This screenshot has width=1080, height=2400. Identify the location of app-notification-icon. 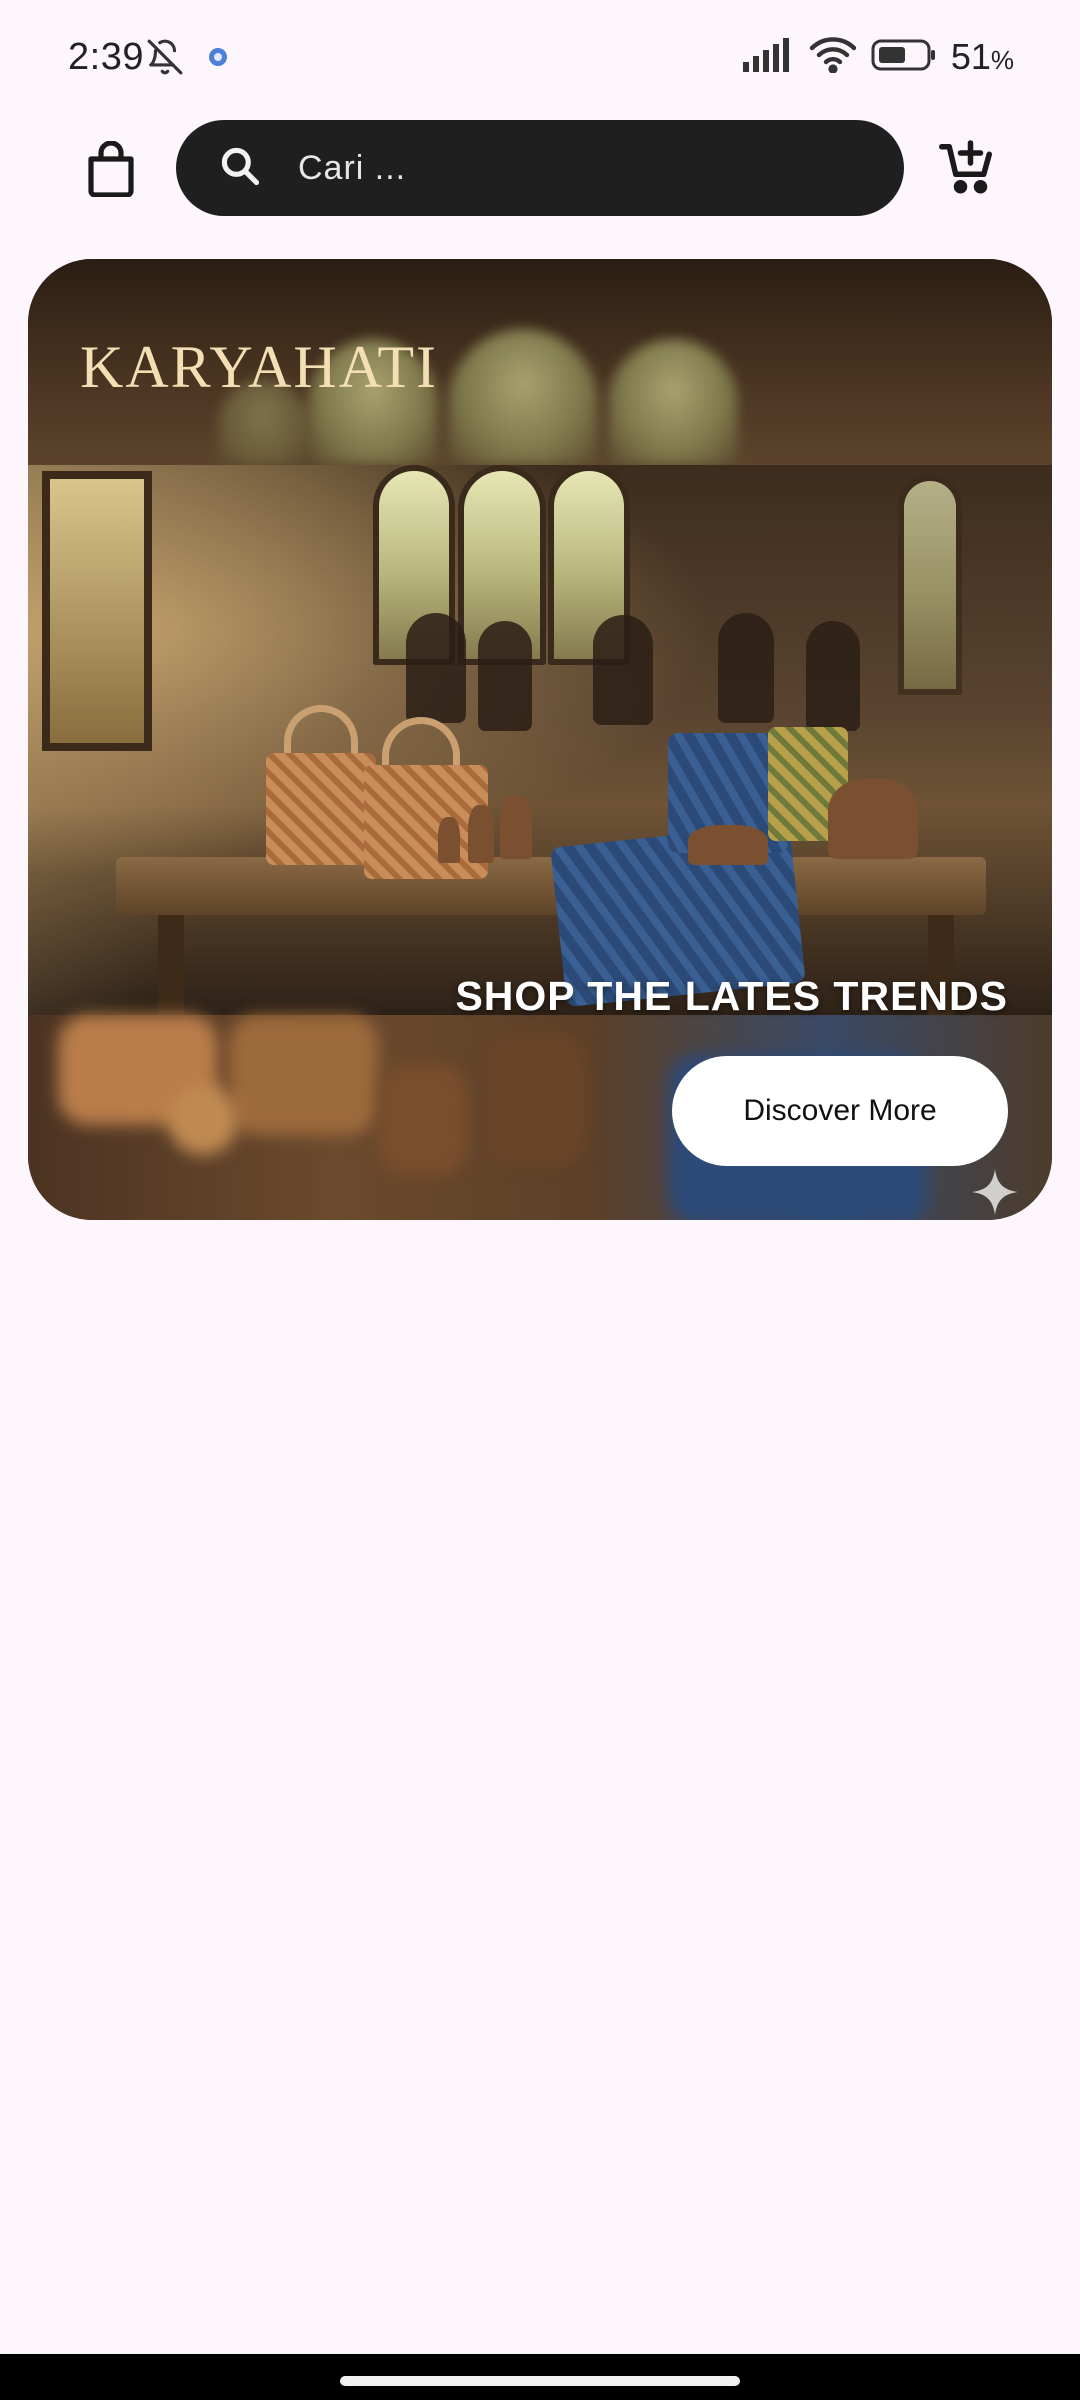
(218, 59).